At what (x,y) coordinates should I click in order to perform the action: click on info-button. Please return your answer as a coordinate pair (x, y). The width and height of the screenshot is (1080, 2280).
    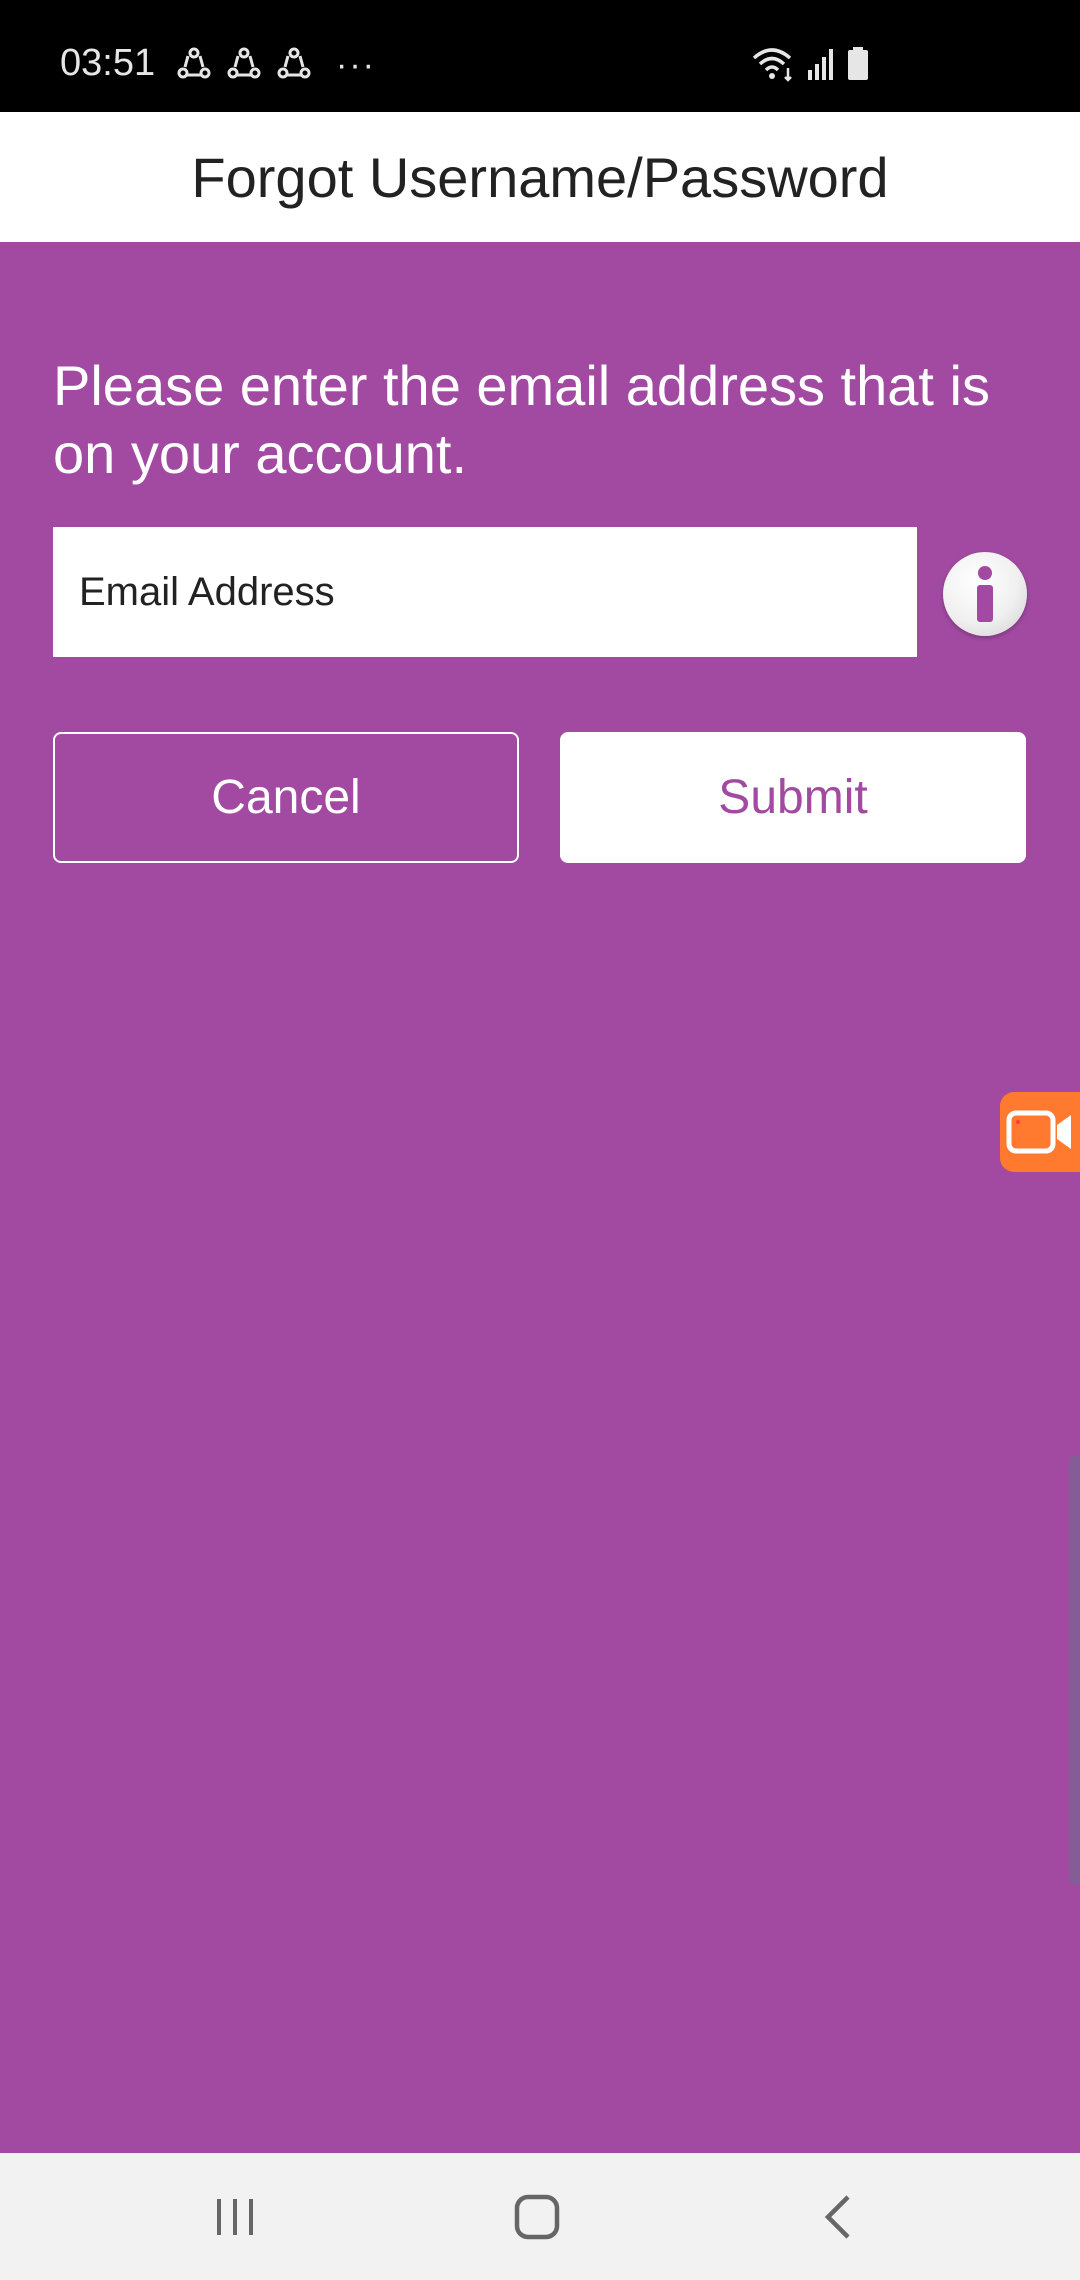
    Looking at the image, I should click on (985, 594).